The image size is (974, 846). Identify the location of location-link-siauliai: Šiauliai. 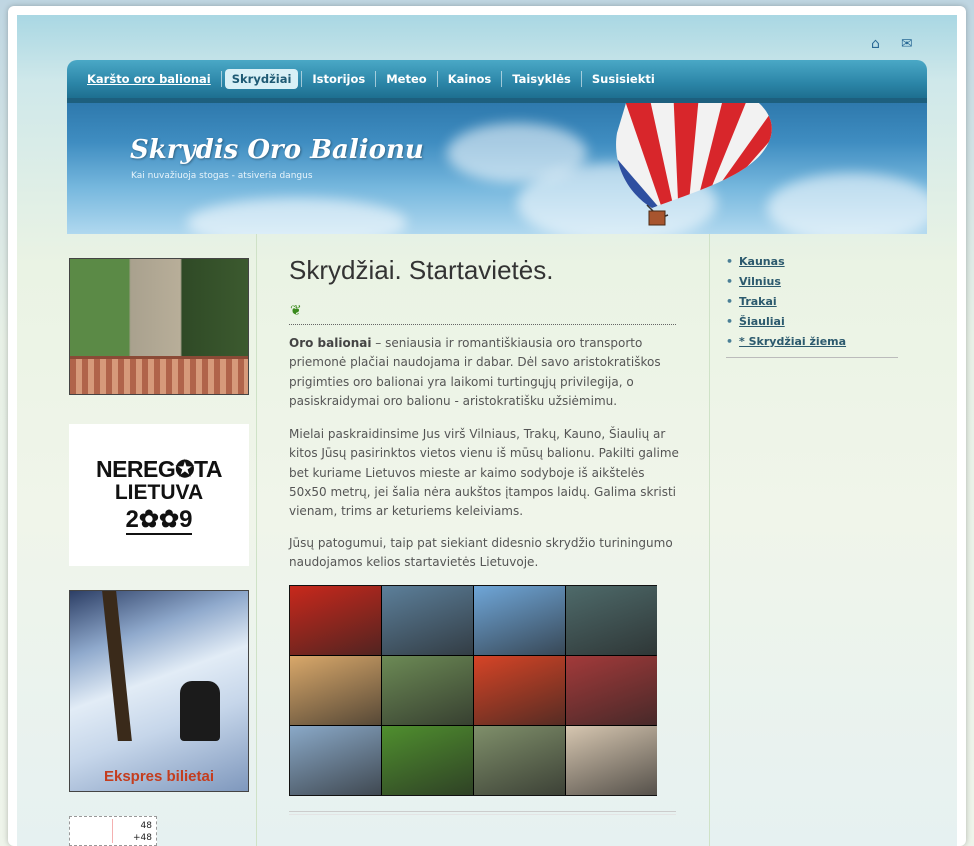
(786, 322).